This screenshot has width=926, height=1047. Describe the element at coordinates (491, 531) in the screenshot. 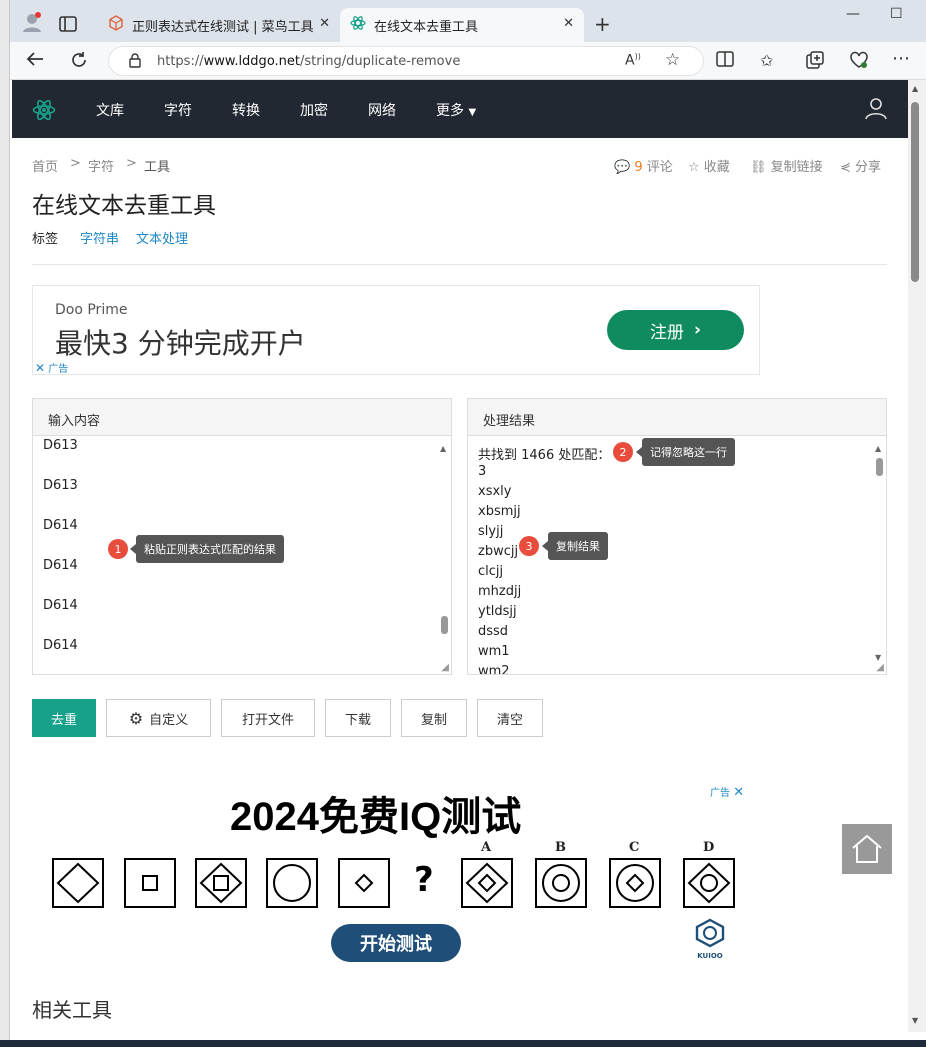

I see `output-line: slyjj` at that location.